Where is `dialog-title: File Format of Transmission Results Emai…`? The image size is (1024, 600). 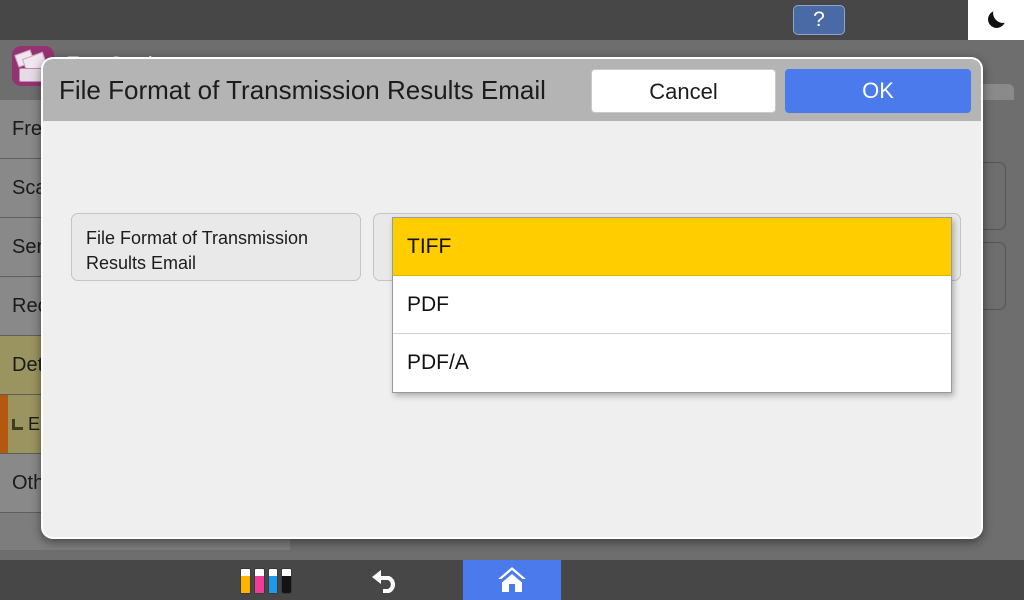
dialog-title: File Format of Transmission Results Emai… is located at coordinates (302, 90).